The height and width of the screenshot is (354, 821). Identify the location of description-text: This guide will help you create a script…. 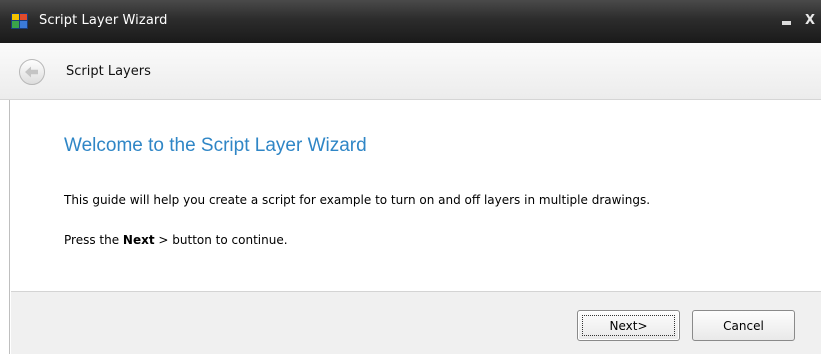
(357, 200).